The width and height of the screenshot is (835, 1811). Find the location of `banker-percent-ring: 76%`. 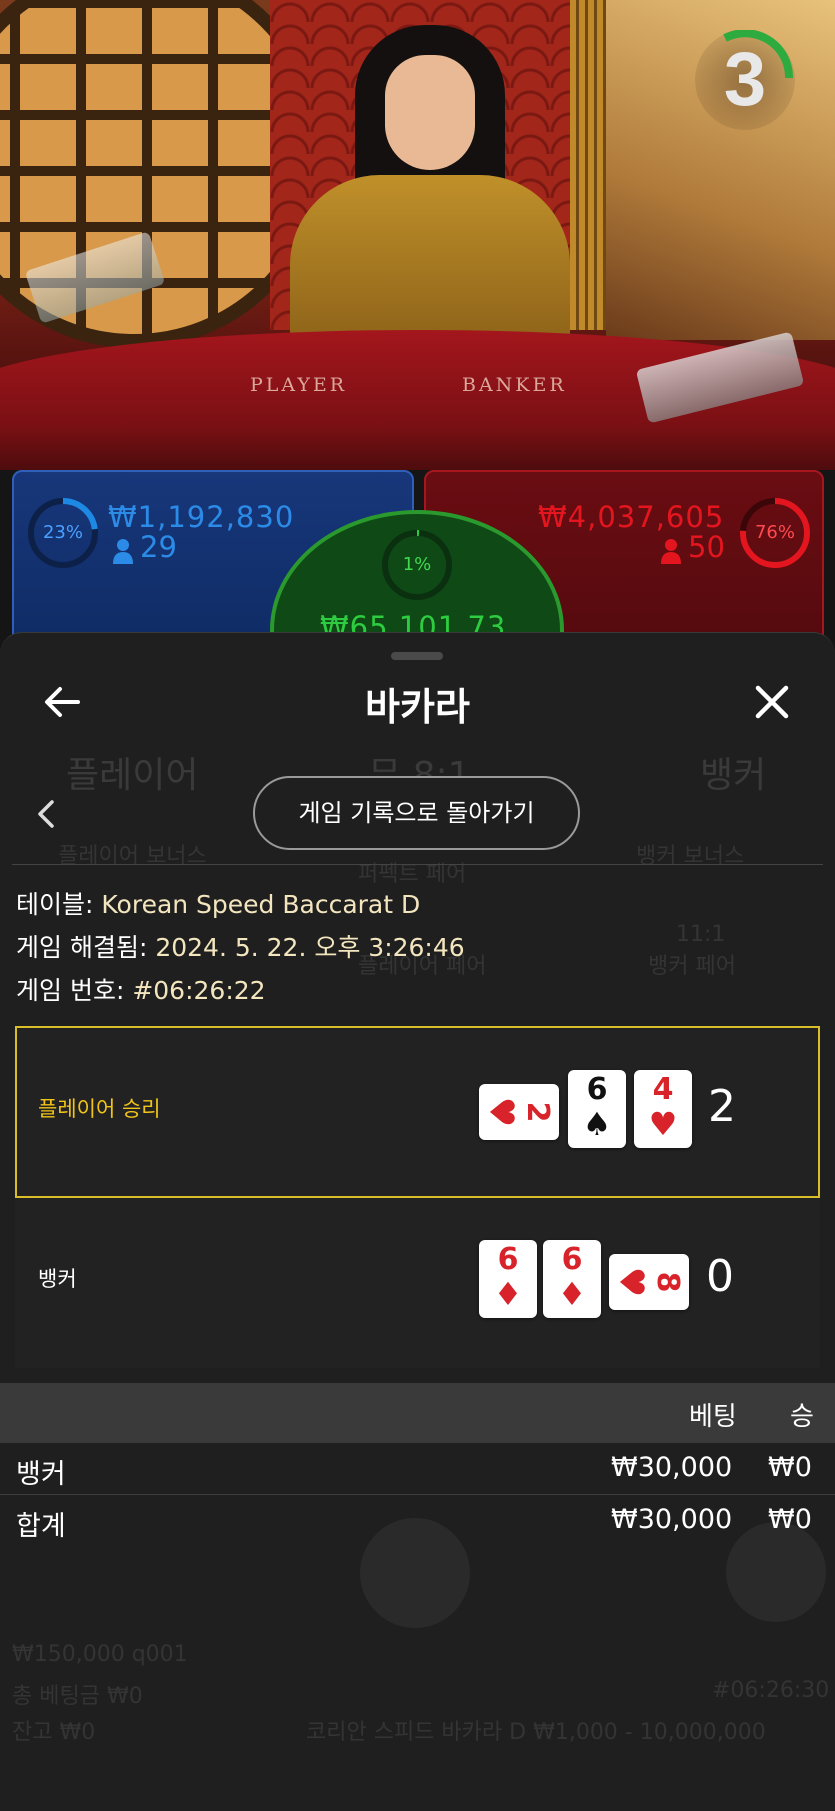

banker-percent-ring: 76% is located at coordinates (775, 533).